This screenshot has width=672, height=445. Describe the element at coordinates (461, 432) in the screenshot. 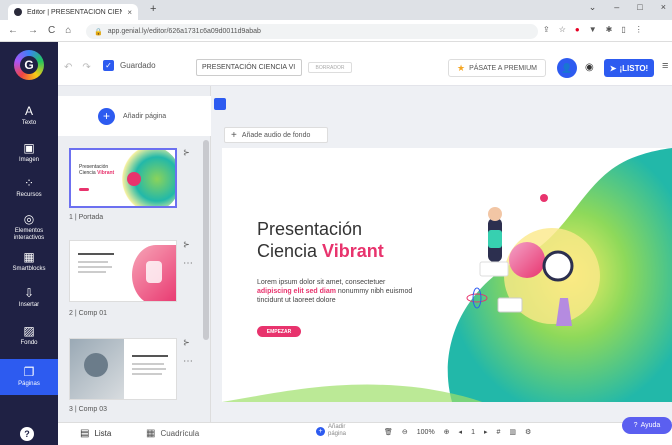

I see `prev-page-icon: ◂` at that location.